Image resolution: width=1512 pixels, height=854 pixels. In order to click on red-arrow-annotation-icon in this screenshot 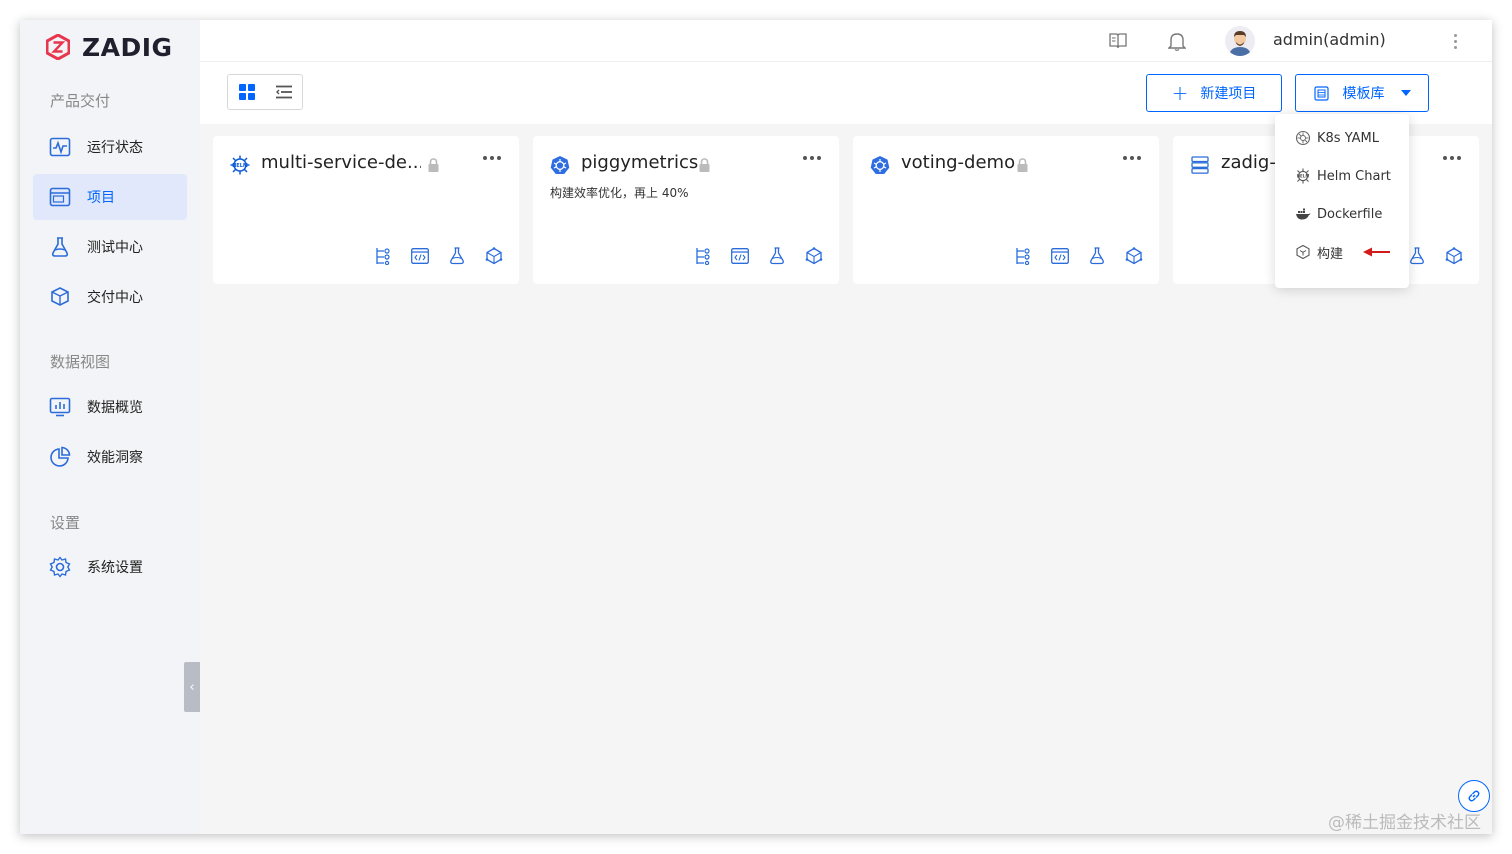, I will do `click(1377, 252)`.